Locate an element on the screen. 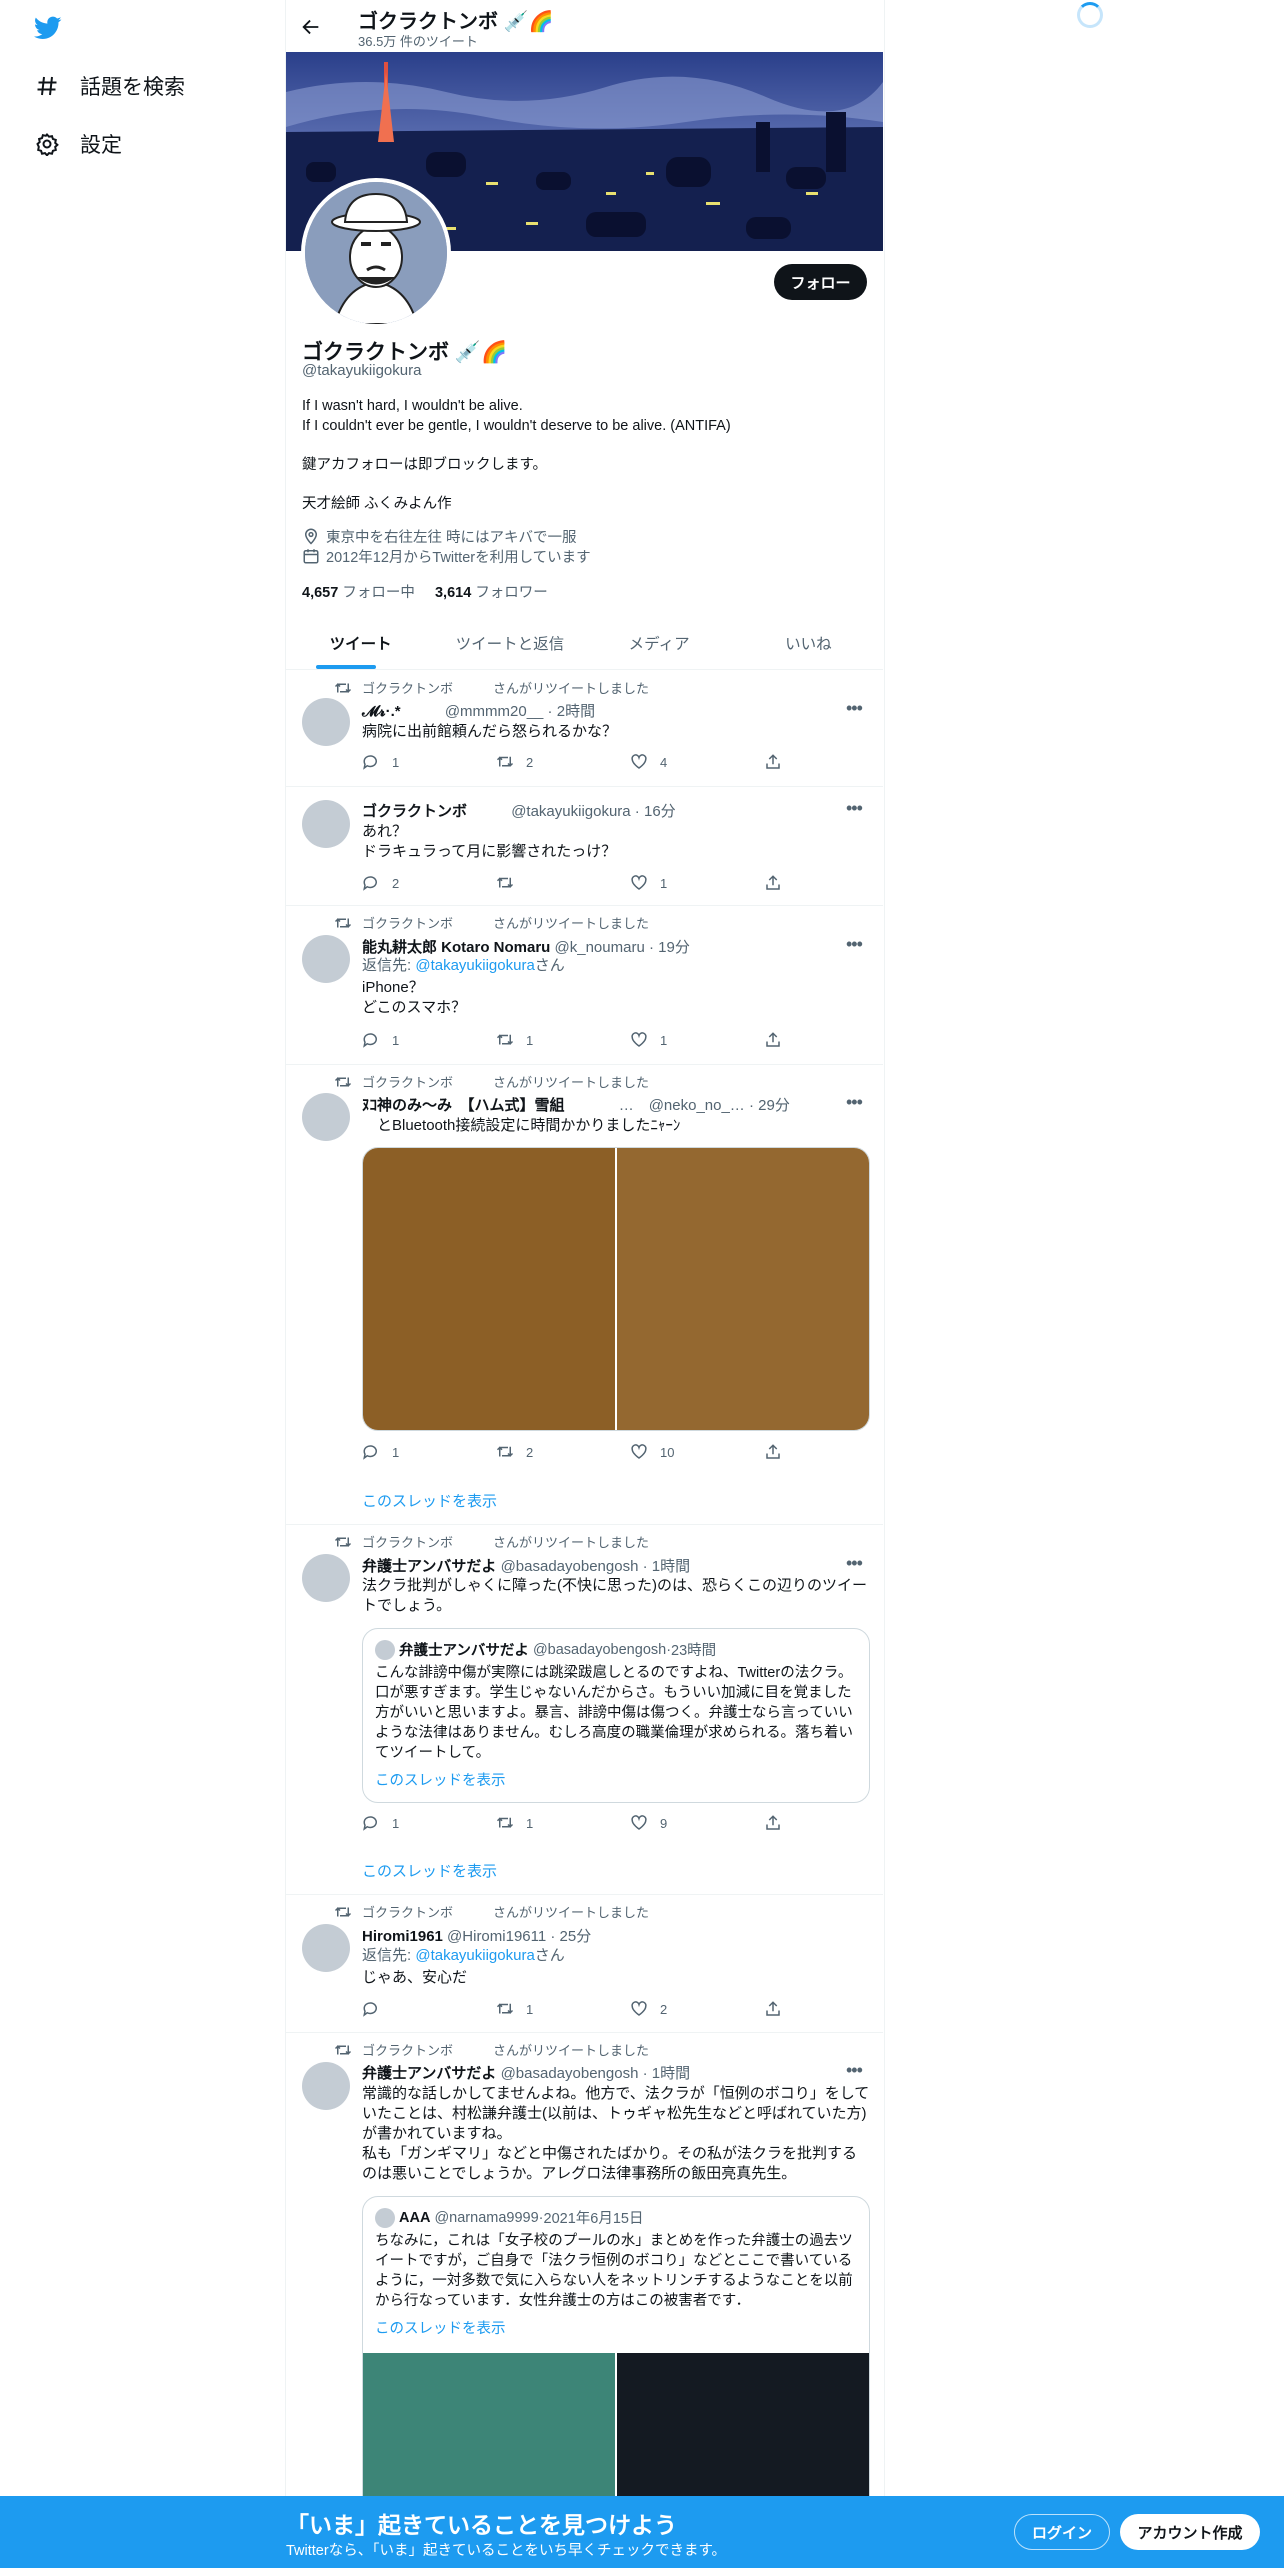  tweet-time: 19分 is located at coordinates (674, 947).